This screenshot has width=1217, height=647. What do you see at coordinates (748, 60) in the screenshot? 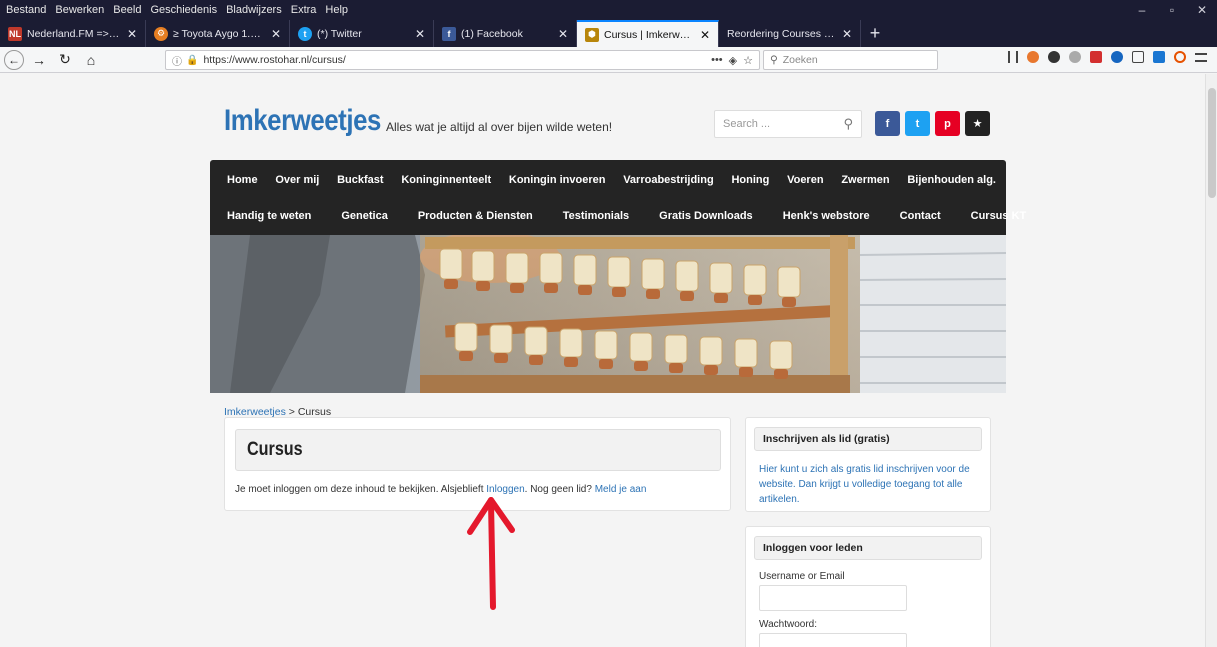
I see `bookmark-star-icon: ☆` at bounding box center [748, 60].